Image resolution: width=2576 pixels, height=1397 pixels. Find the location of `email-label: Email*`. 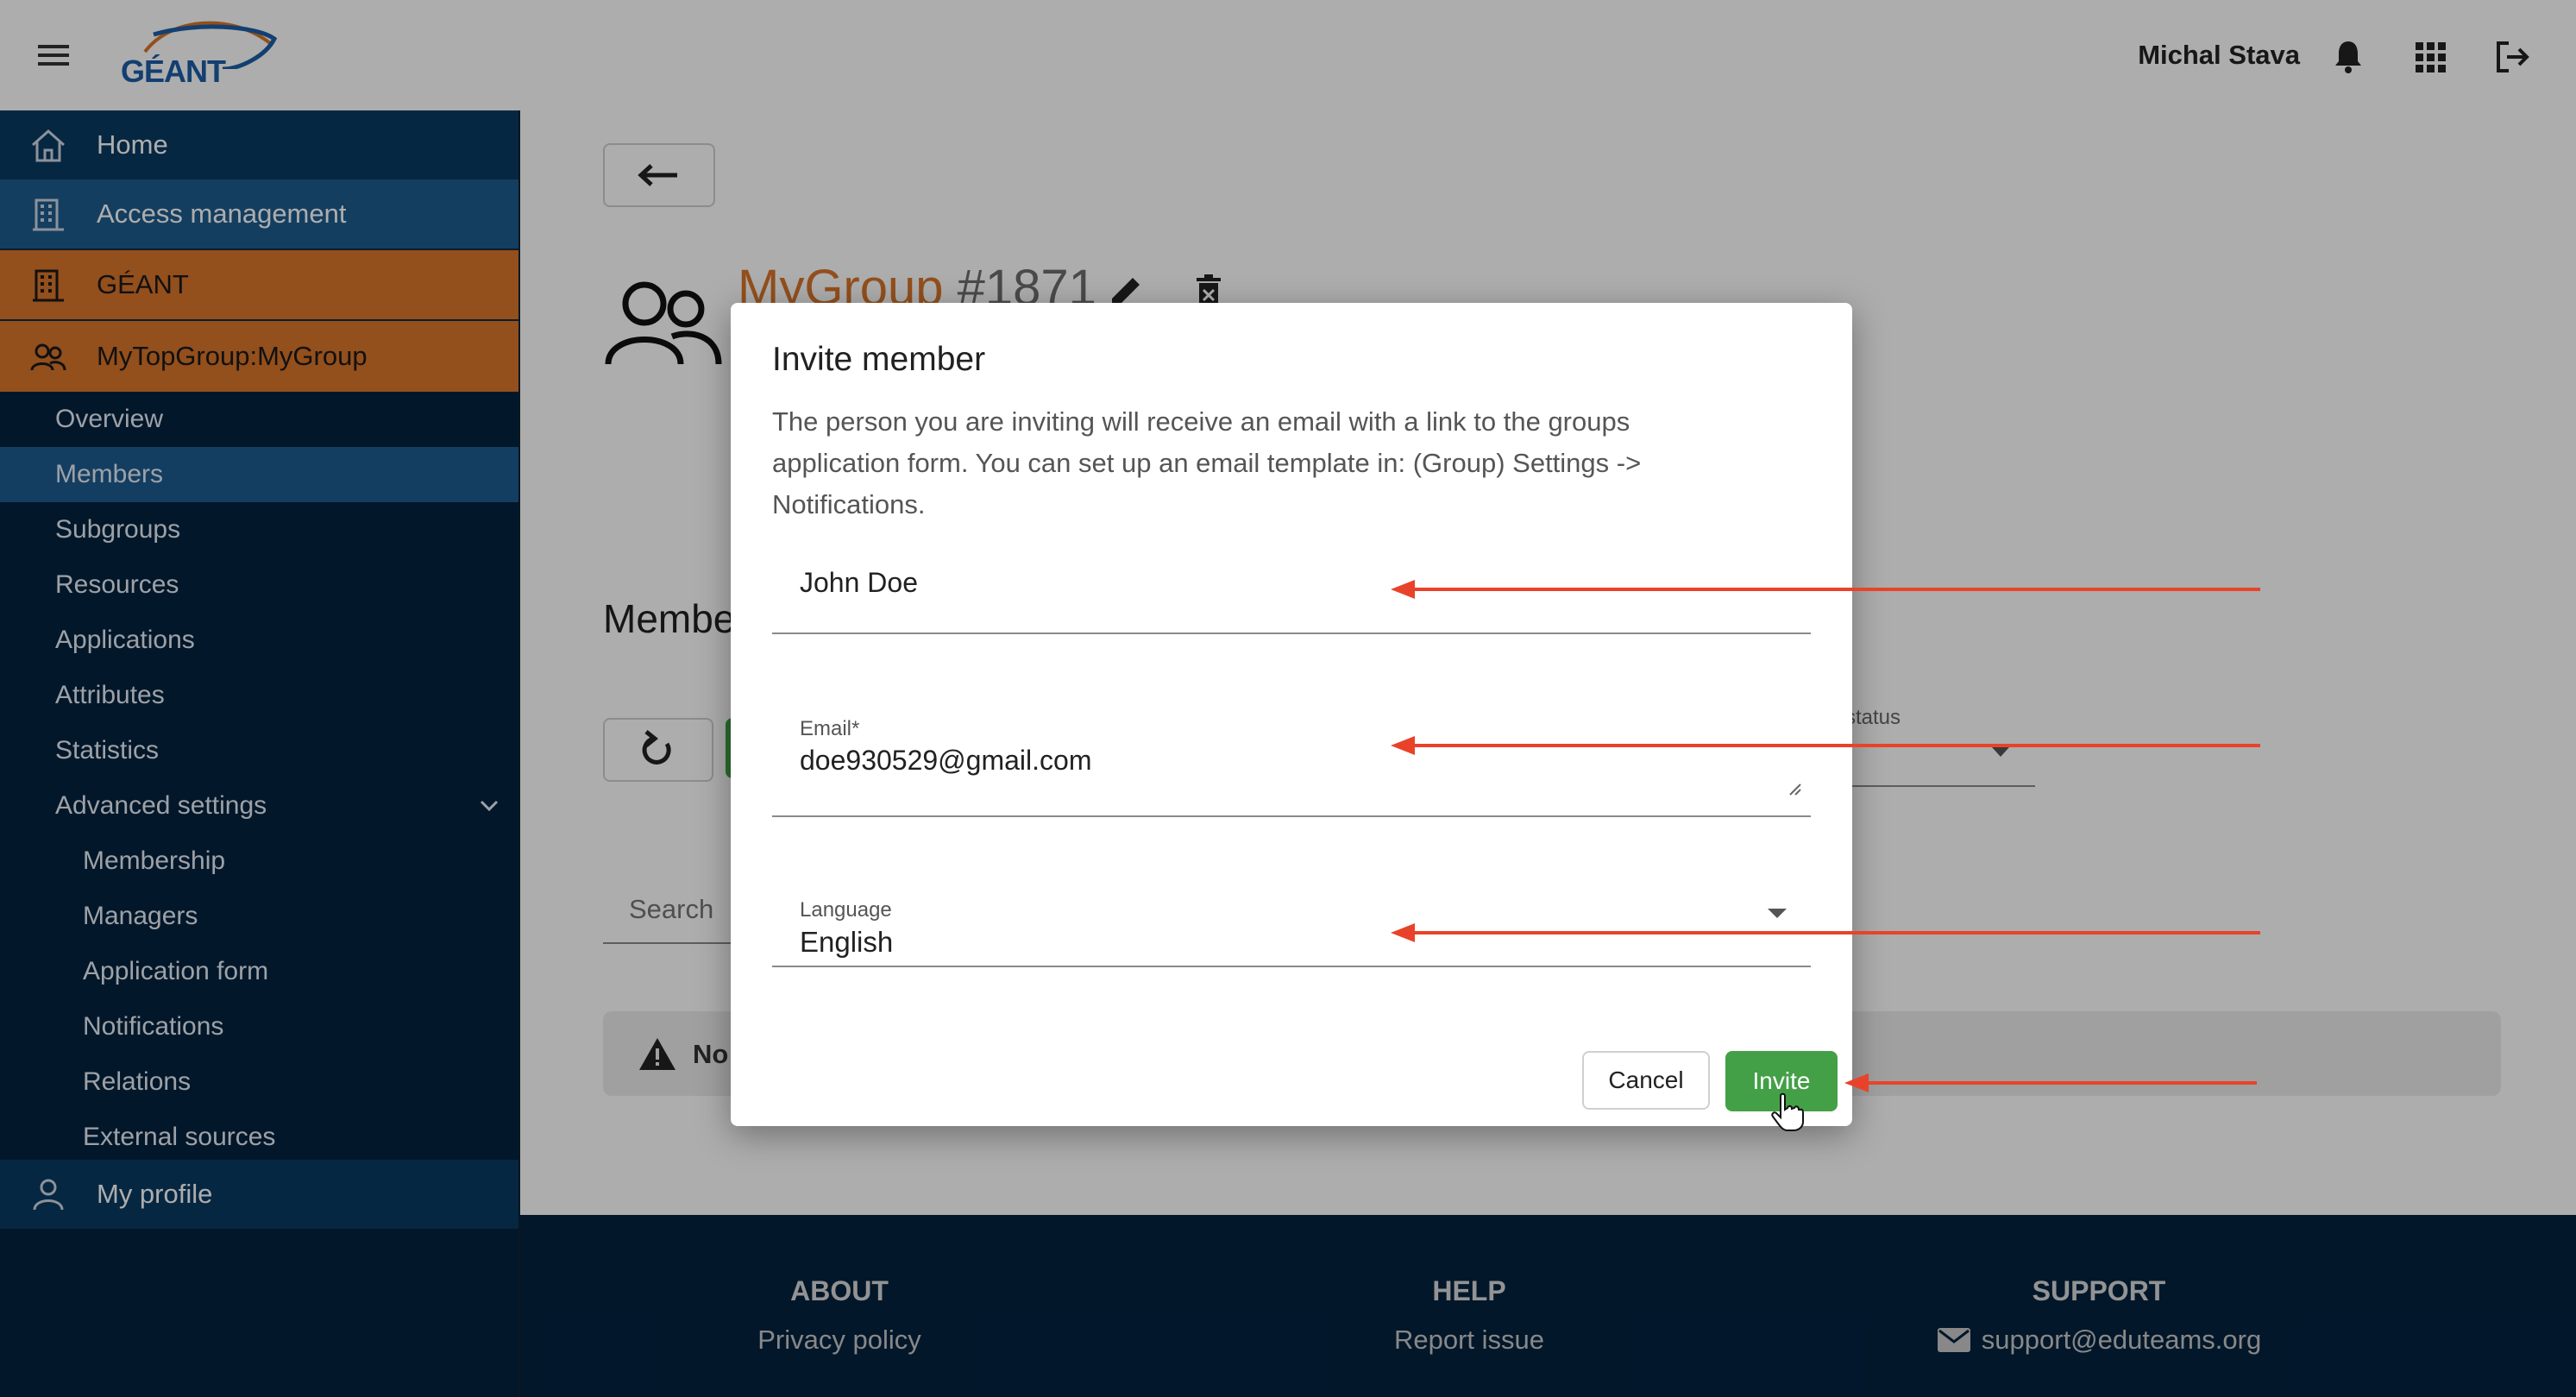

email-label: Email* is located at coordinates (830, 728).